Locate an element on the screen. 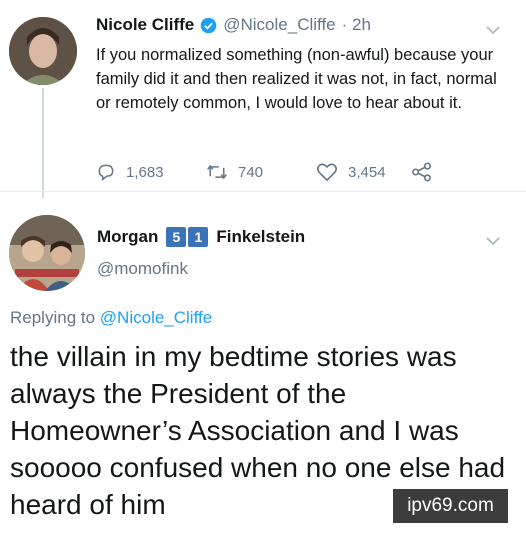 The height and width of the screenshot is (540, 526). name-number-badges: 5 1 is located at coordinates (188, 237).